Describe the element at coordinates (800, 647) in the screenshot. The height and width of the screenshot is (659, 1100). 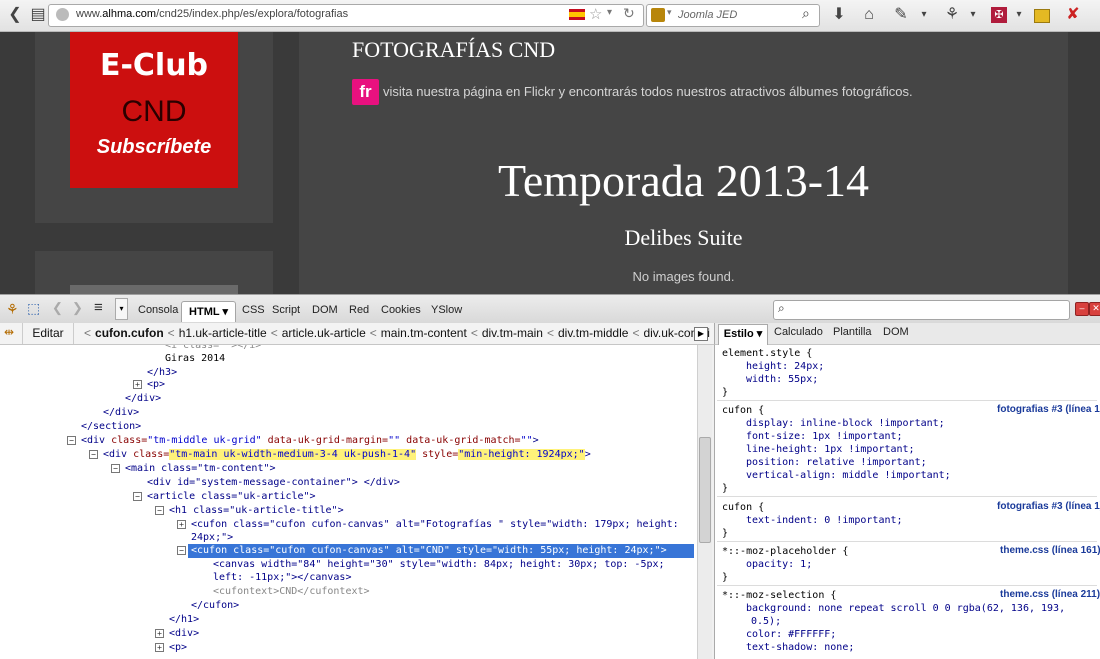
I see `css-rule: text-shadow: none;` at that location.